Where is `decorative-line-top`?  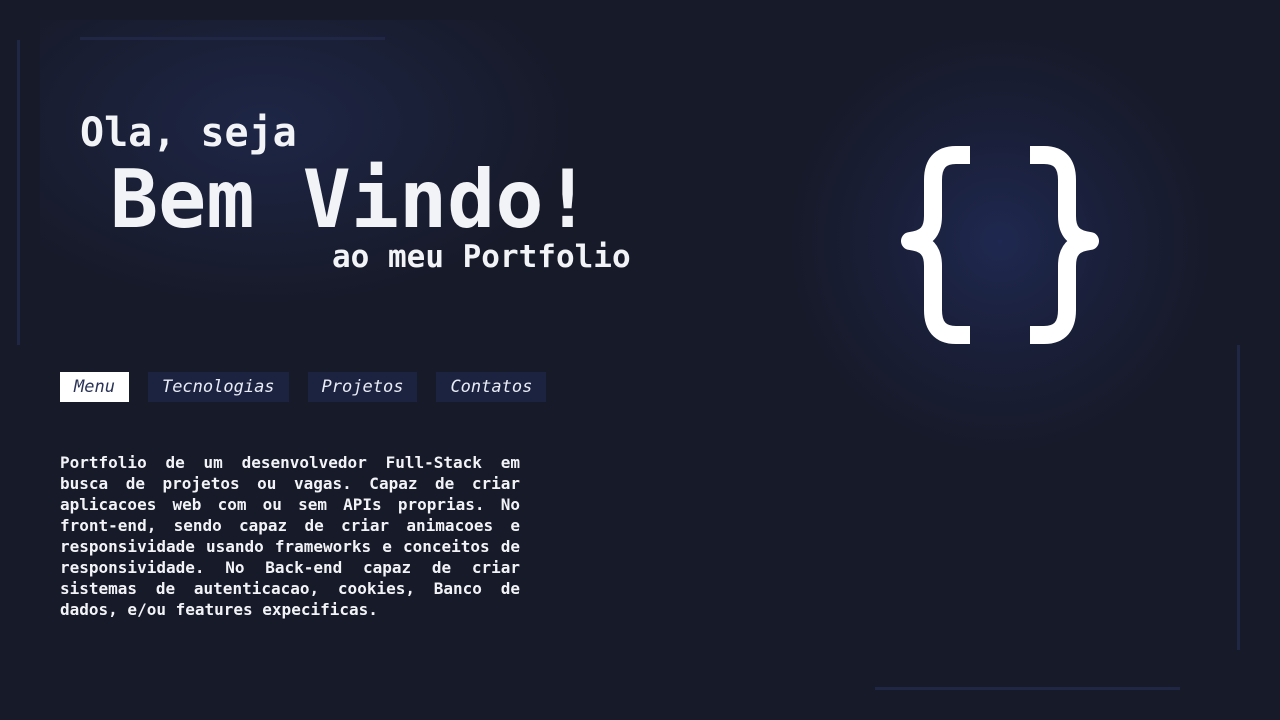 decorative-line-top is located at coordinates (232, 38).